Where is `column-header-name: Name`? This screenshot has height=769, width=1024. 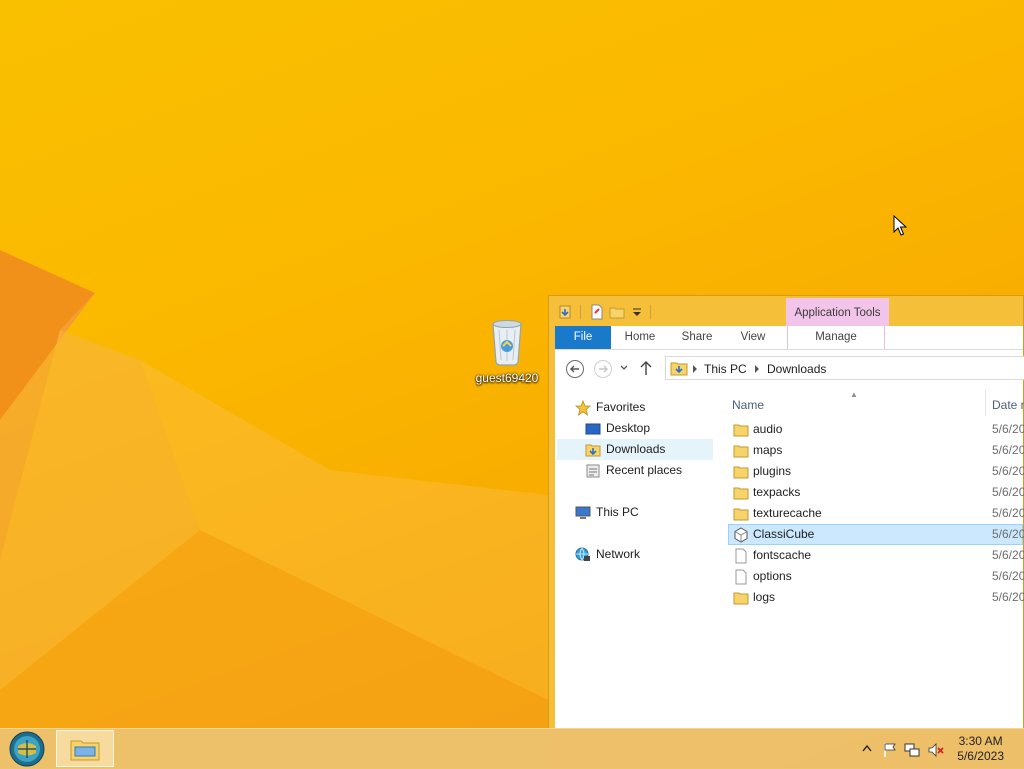
column-header-name: Name is located at coordinates (748, 405).